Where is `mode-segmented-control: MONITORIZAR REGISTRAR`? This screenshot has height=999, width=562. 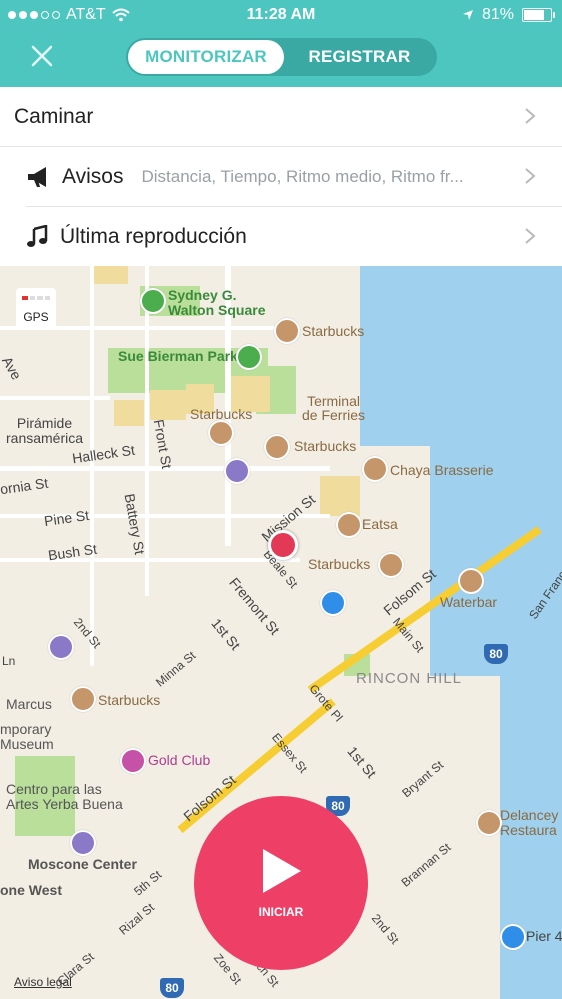
mode-segmented-control: MONITORIZAR REGISTRAR is located at coordinates (281, 57).